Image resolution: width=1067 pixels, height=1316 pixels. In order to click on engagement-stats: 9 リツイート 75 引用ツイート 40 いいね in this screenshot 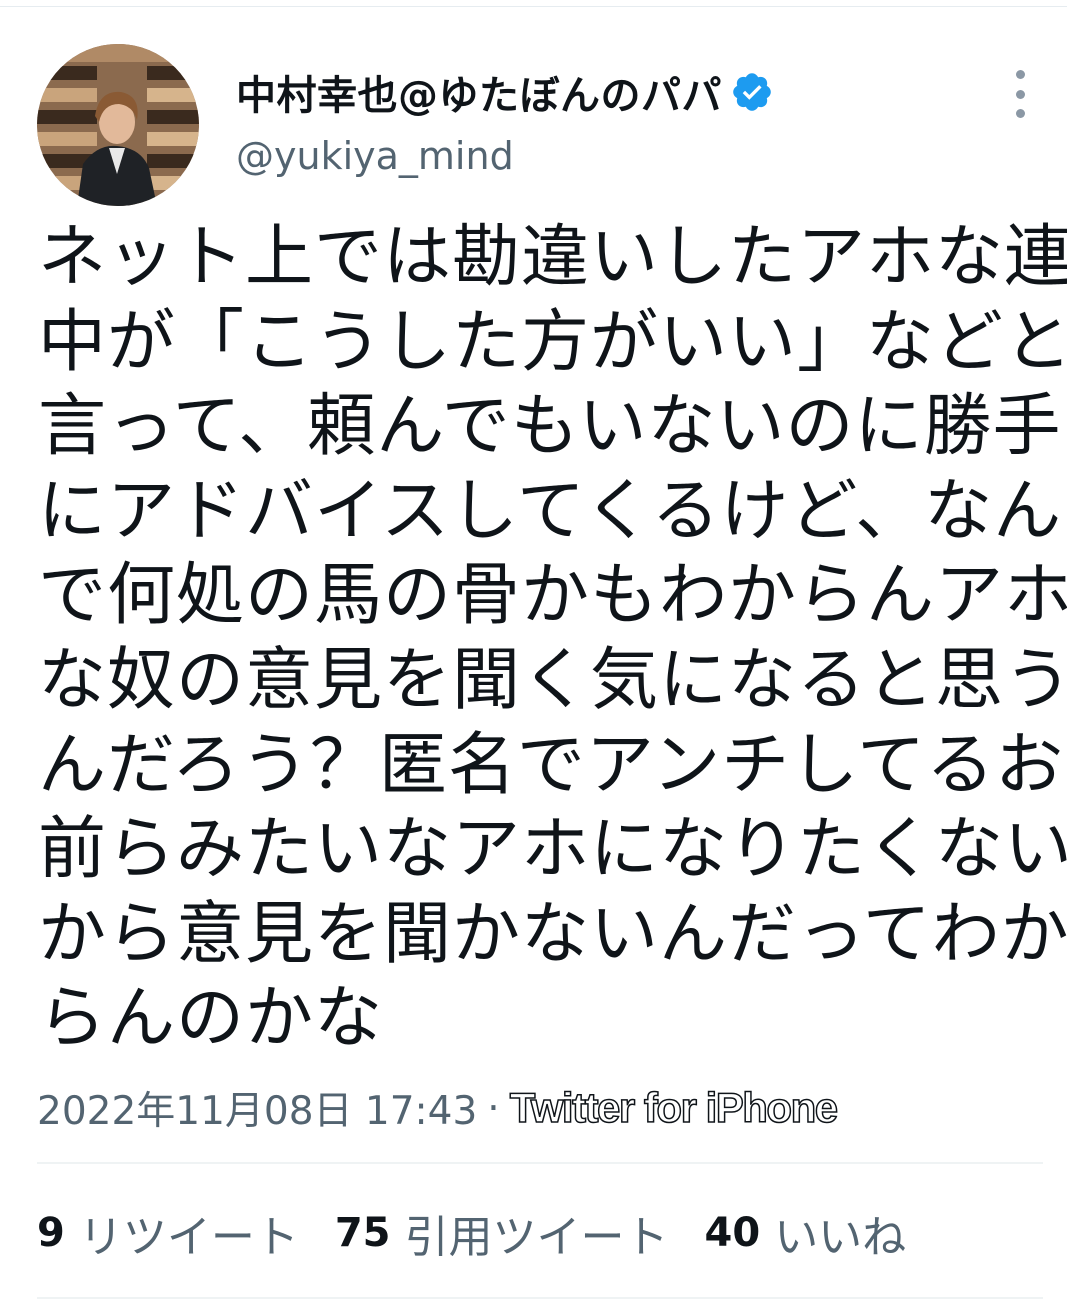, I will do `click(489, 1233)`.